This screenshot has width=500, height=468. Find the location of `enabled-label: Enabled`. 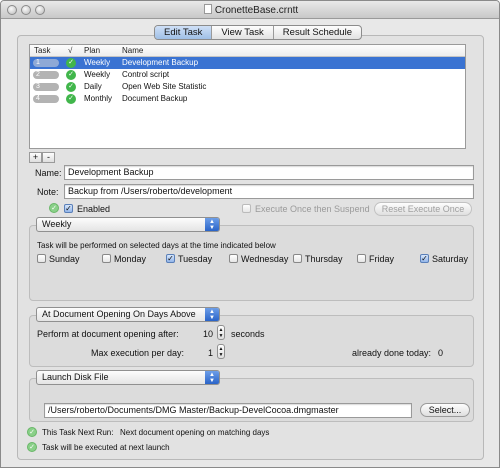

enabled-label: Enabled is located at coordinates (94, 209).